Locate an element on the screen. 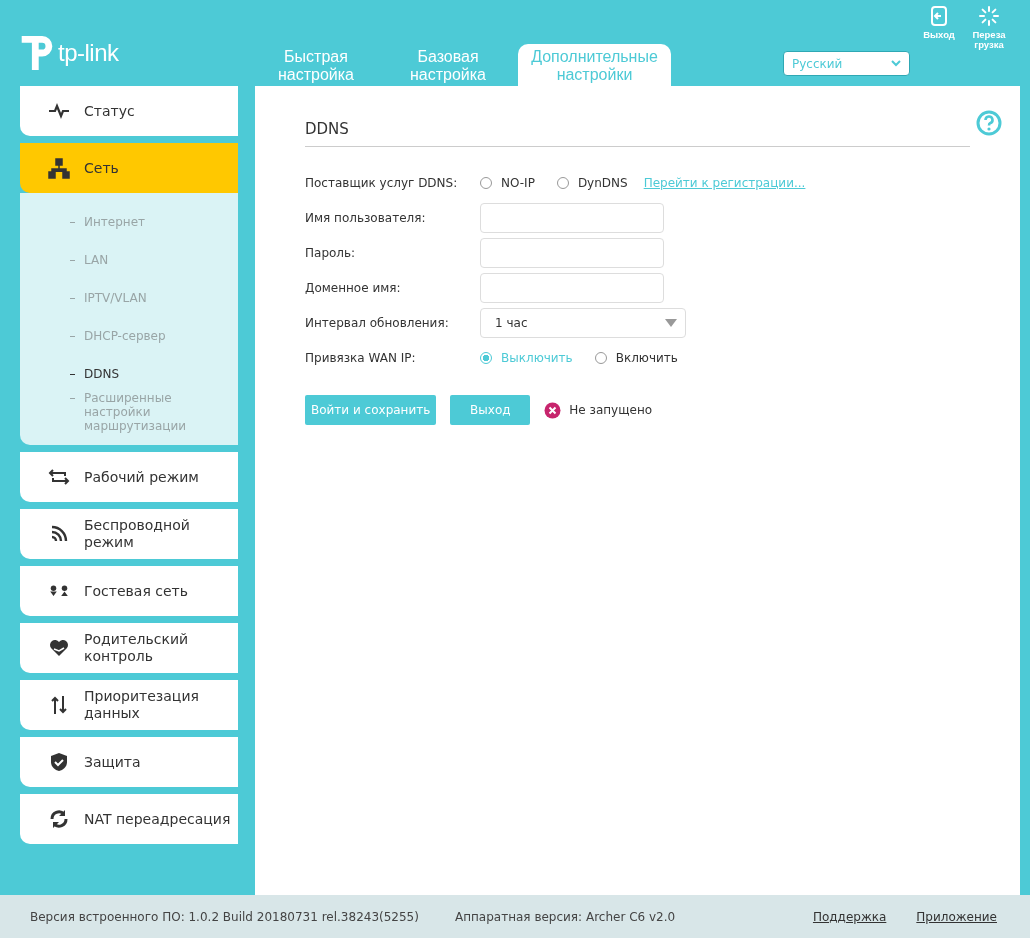 The height and width of the screenshot is (938, 1030). footer-link: Поддержка is located at coordinates (849, 916).